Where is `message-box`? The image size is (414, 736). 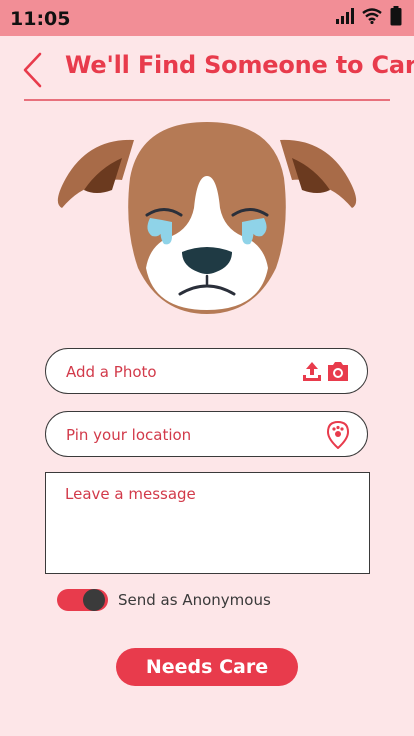
message-box is located at coordinates (207, 523).